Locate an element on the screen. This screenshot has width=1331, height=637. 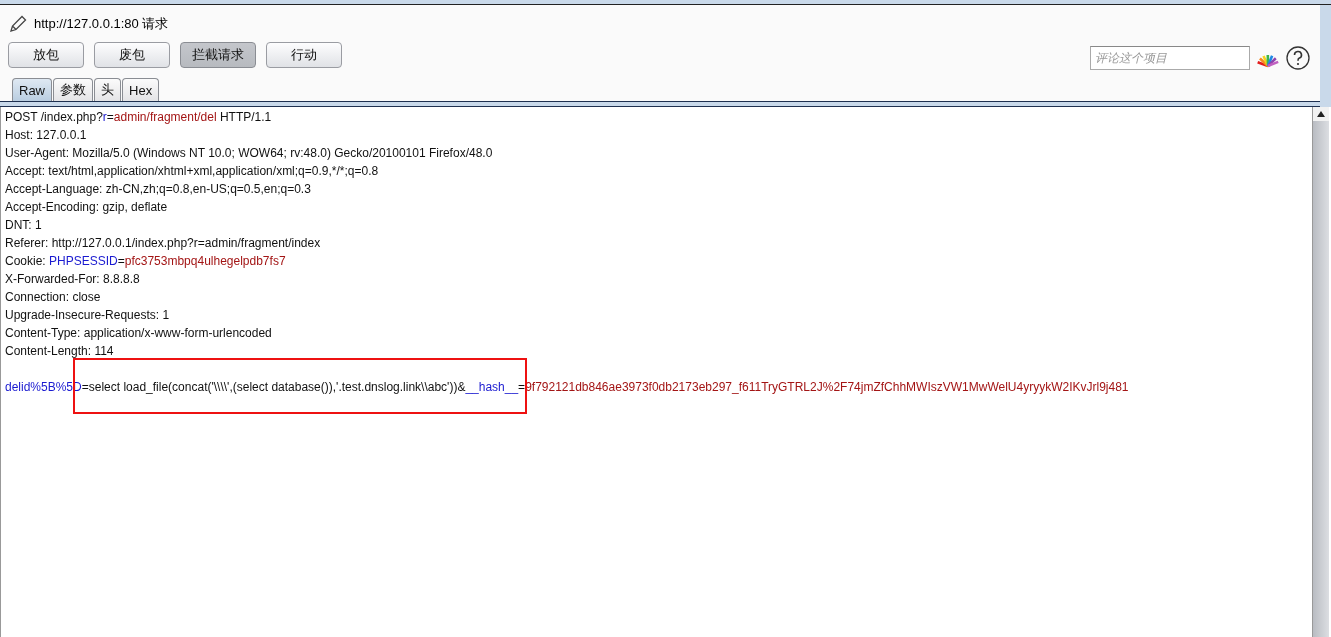
view-tab: Raw is located at coordinates (32, 89).